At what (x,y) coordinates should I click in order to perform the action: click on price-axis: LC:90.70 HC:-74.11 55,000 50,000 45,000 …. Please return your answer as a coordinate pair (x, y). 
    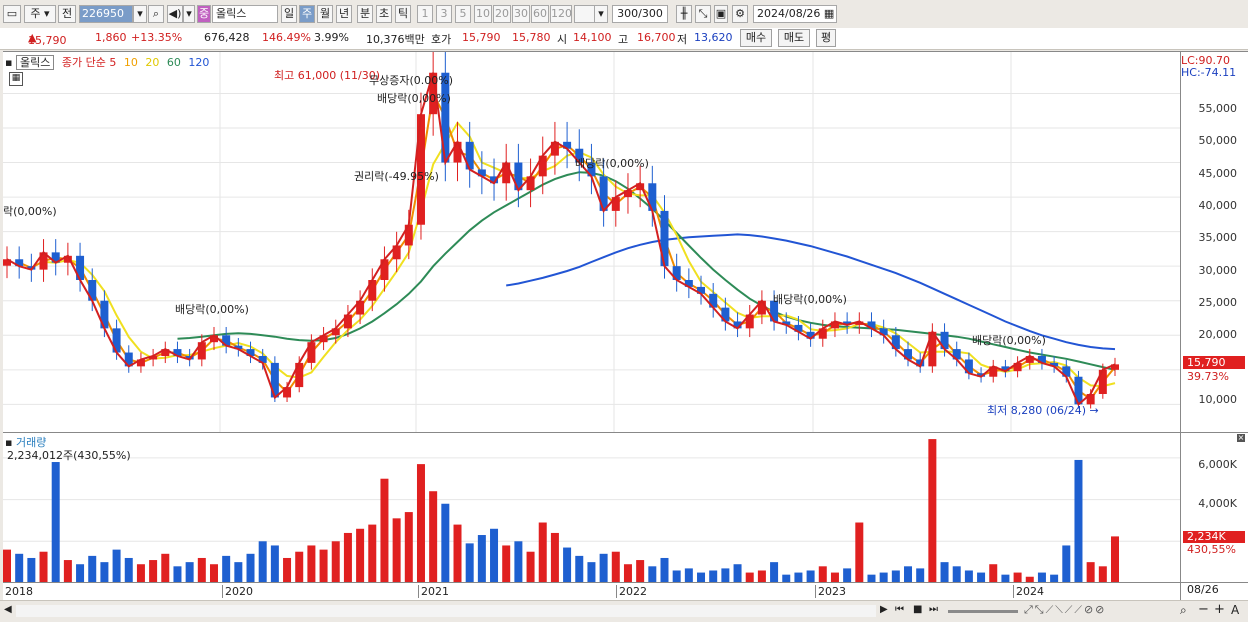
    Looking at the image, I should click on (1214, 241).